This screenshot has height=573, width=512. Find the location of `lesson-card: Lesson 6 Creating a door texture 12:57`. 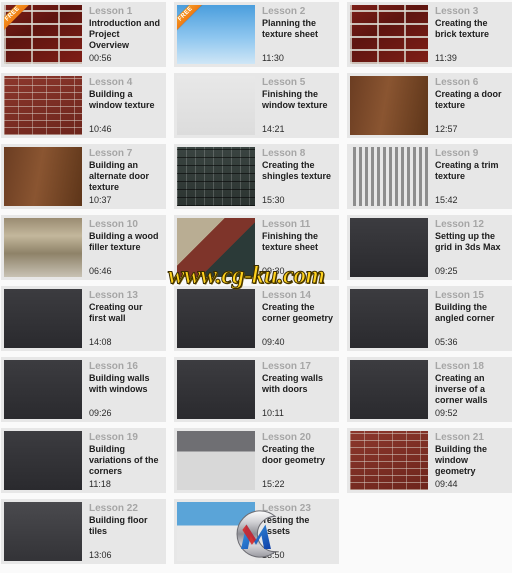

lesson-card: Lesson 6 Creating a door texture 12:57 is located at coordinates (429, 105).